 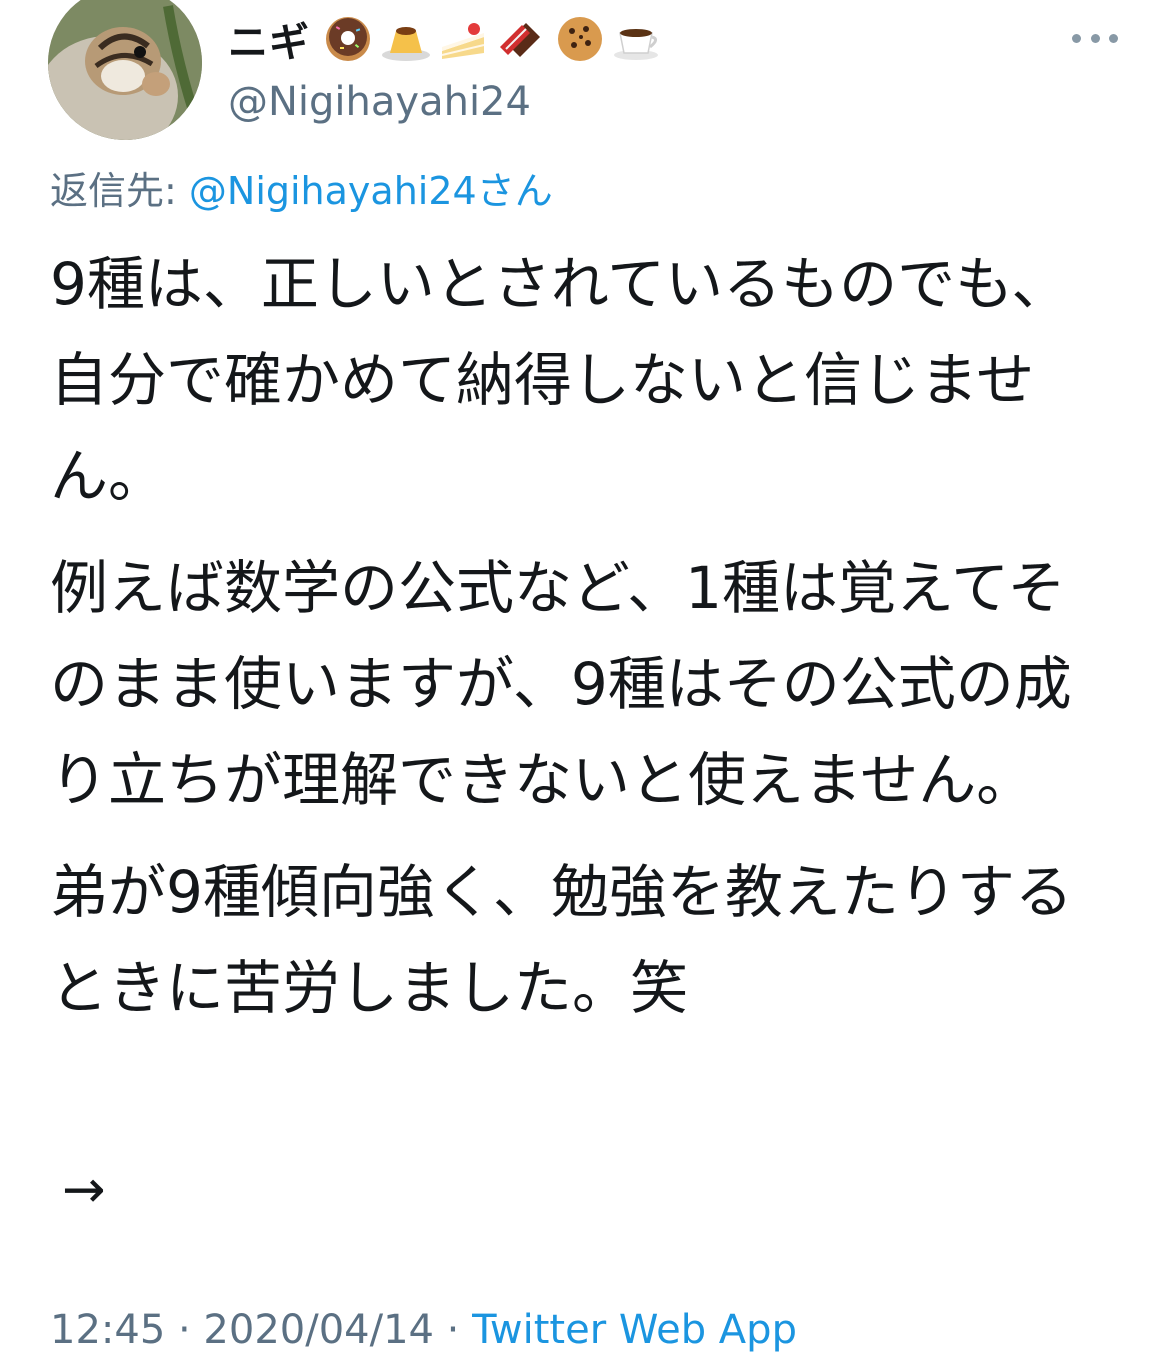 I want to click on tweet-timestamp: 12:45 · 2020/04/14 ·, so click(x=261, y=1330).